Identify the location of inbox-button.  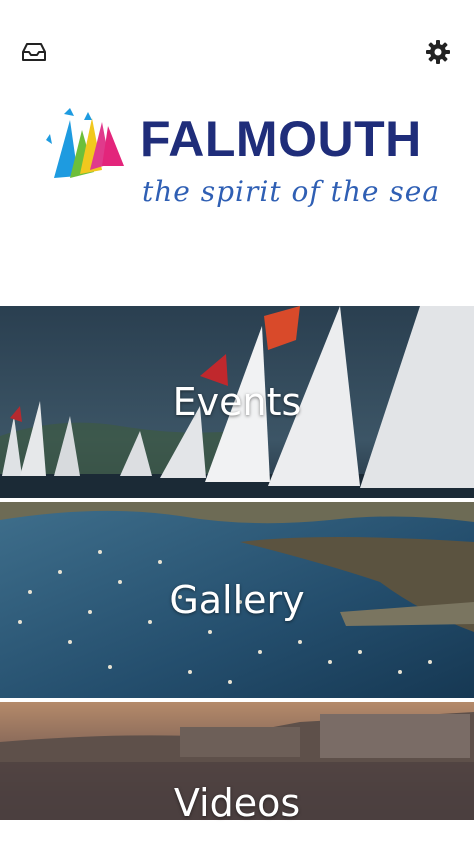
(34, 52).